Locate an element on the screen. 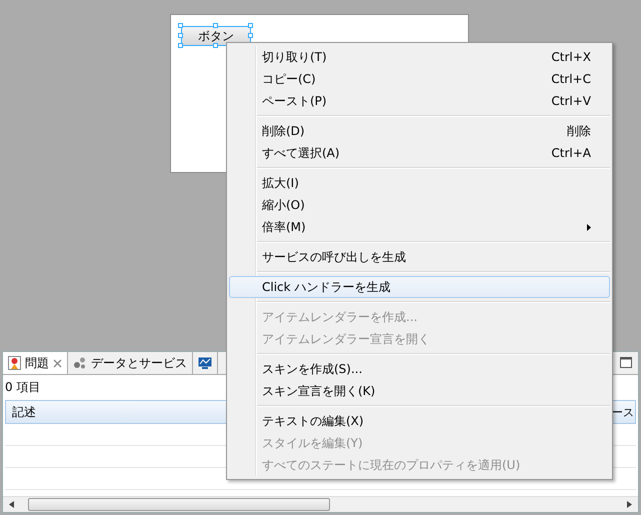 This screenshot has width=641, height=515. panel-tab: 問題 is located at coordinates (35, 363).